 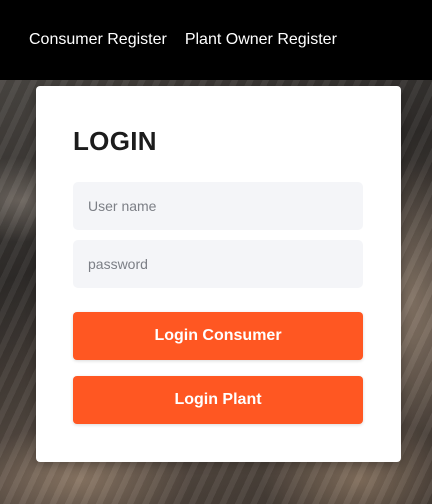 I want to click on login-plant-button: Login Plant, so click(x=218, y=400).